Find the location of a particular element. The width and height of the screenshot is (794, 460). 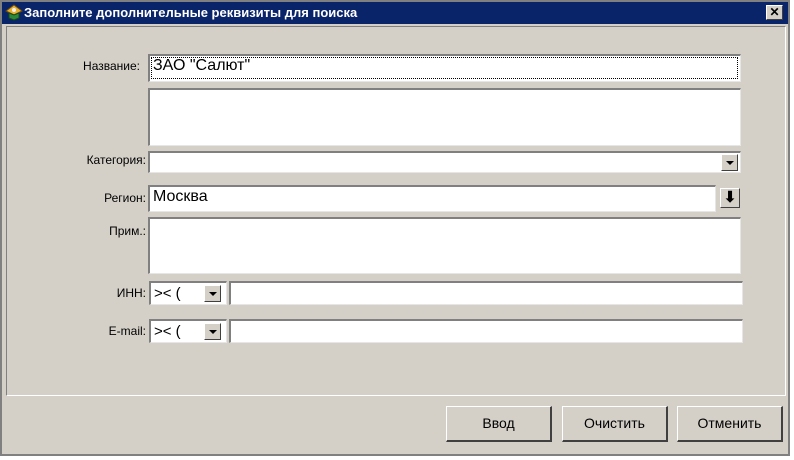

inn-field is located at coordinates (486, 293).